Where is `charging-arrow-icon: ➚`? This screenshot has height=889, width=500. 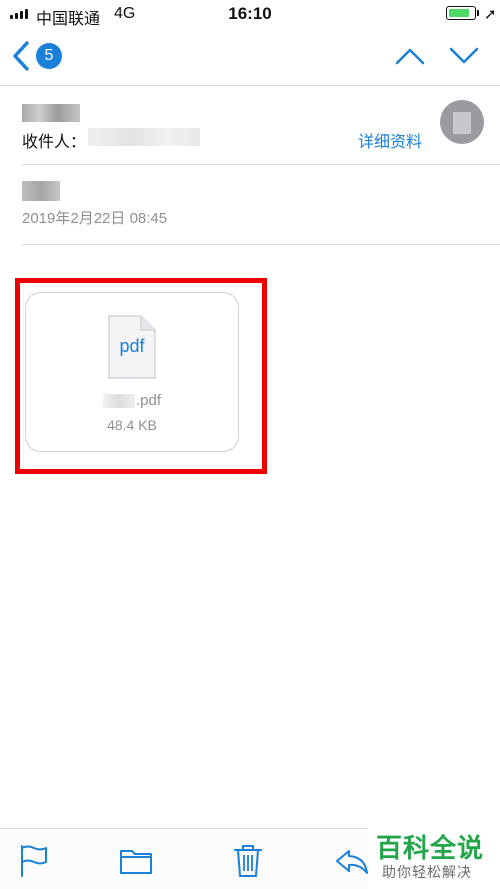 charging-arrow-icon: ➚ is located at coordinates (490, 14).